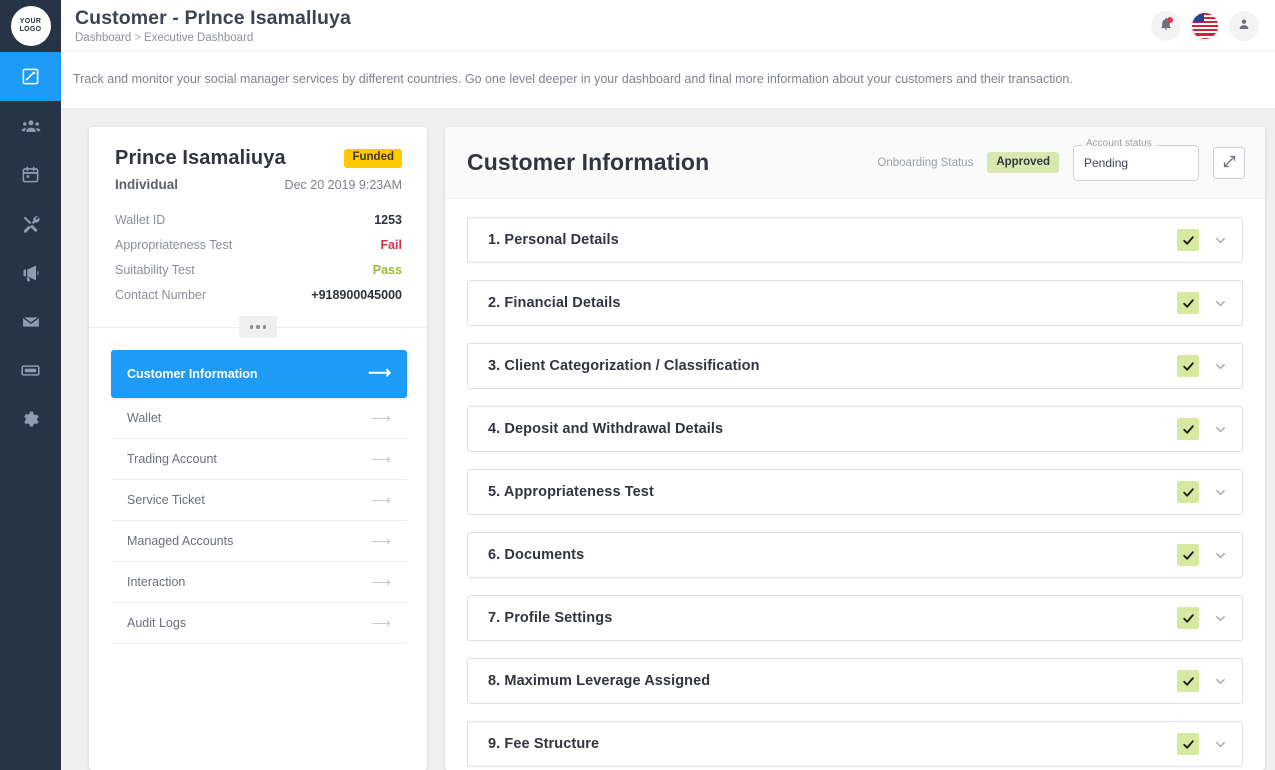 The height and width of the screenshot is (770, 1275). Describe the element at coordinates (30, 29) in the screenshot. I see `logo-line-2: LOGO` at that location.